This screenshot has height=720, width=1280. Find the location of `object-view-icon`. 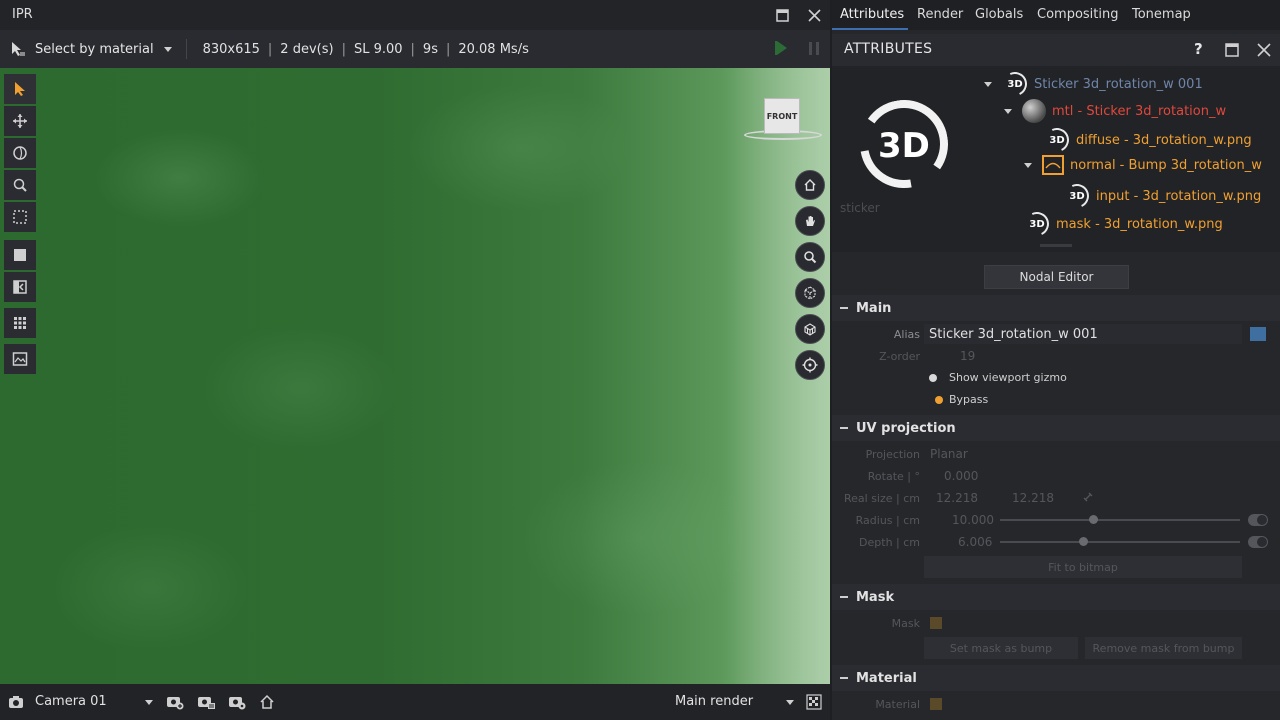

object-view-icon is located at coordinates (810, 293).